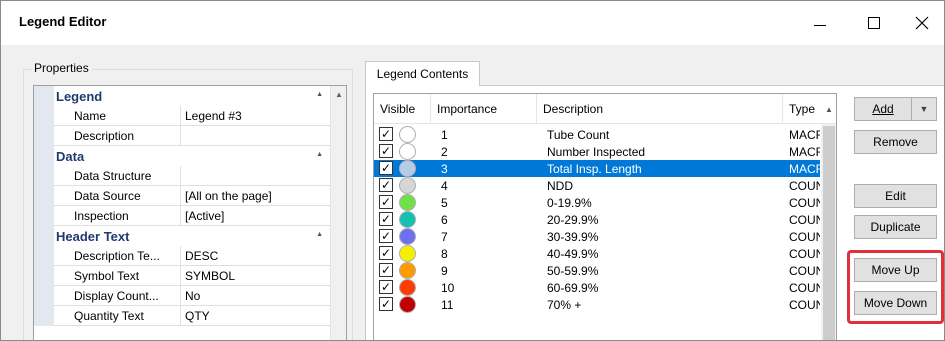 The image size is (945, 341). I want to click on property-category: Legend ▲, so click(182, 96).